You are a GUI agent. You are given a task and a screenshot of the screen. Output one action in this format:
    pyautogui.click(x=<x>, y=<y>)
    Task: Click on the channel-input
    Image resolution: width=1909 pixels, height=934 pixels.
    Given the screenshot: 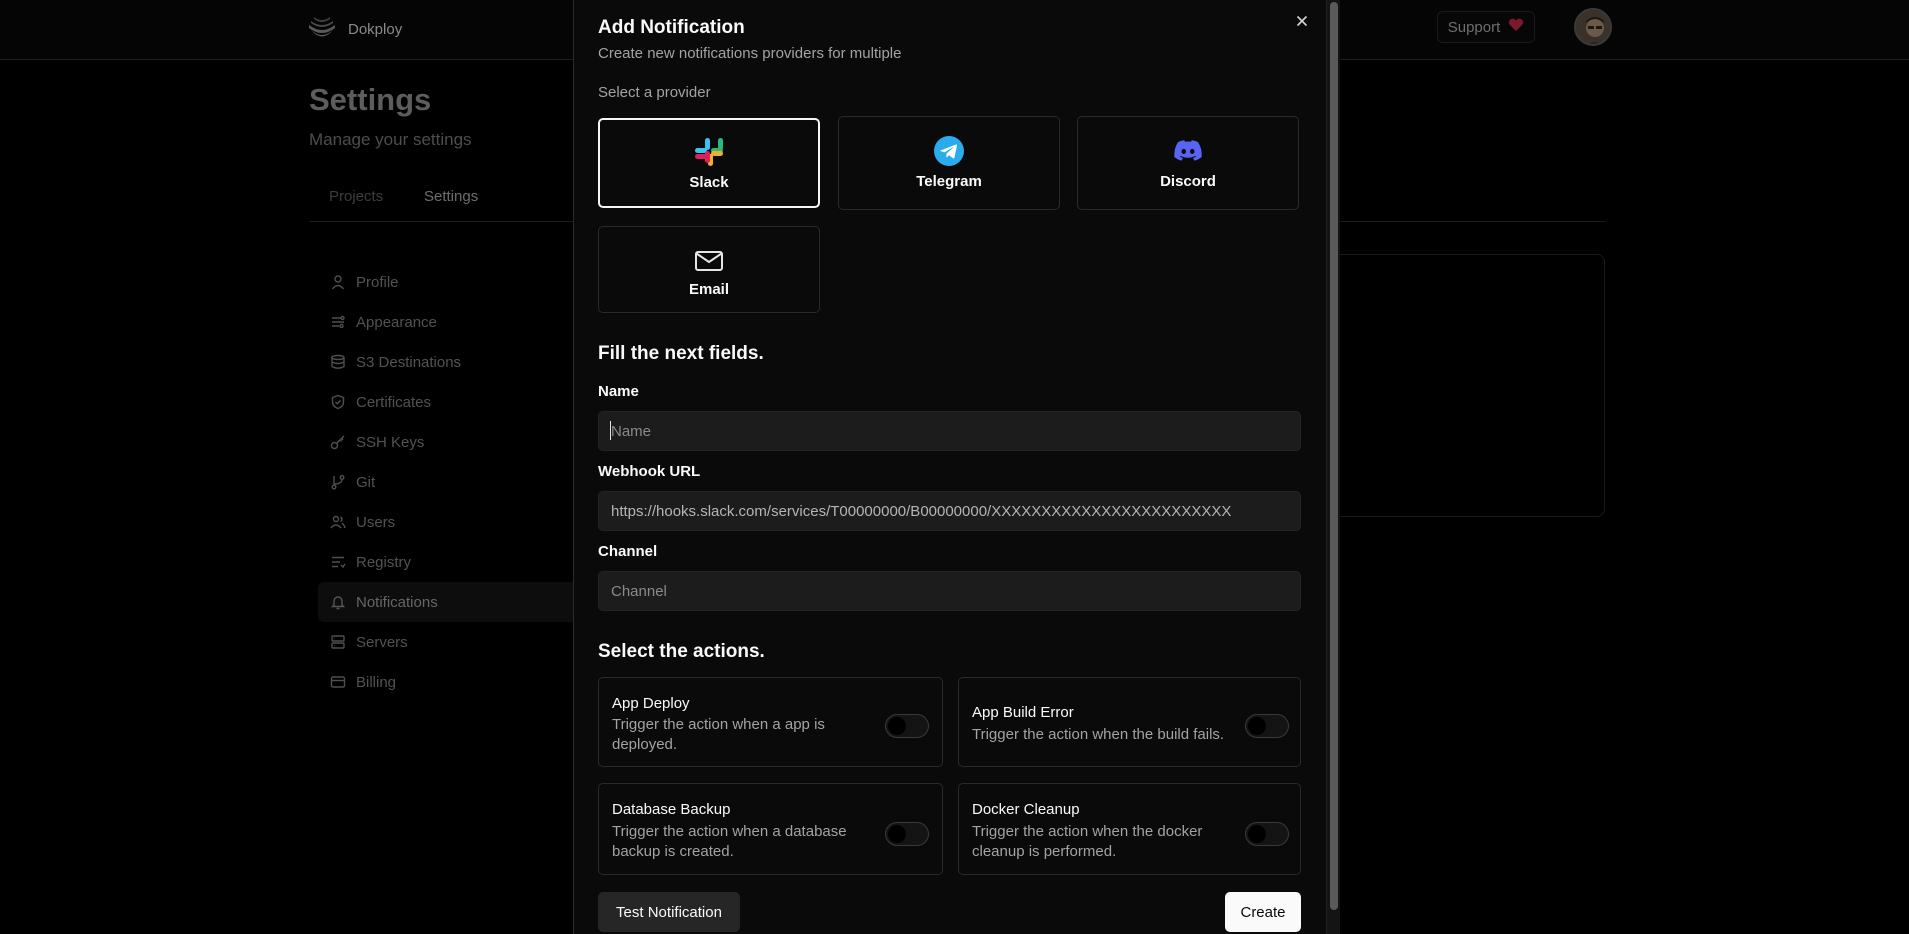 What is the action you would take?
    pyautogui.click(x=949, y=591)
    